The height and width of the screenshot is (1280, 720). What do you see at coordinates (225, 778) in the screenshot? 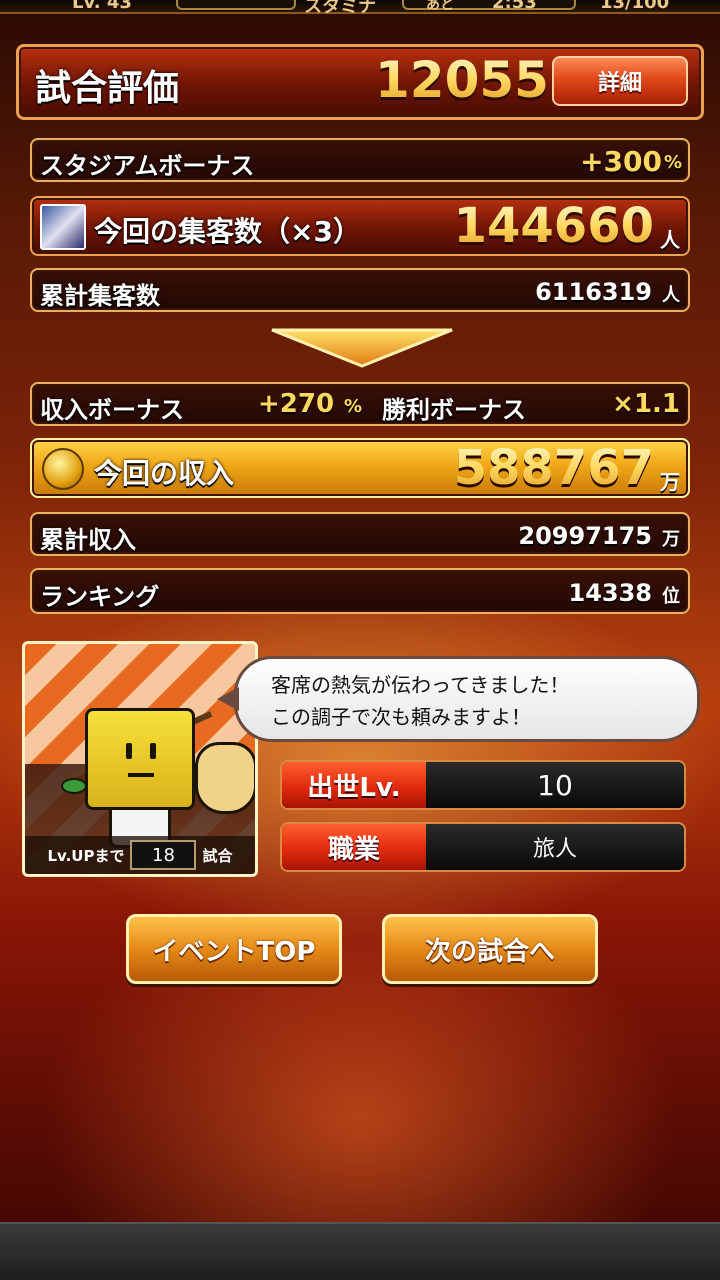
I see `bag-icon` at bounding box center [225, 778].